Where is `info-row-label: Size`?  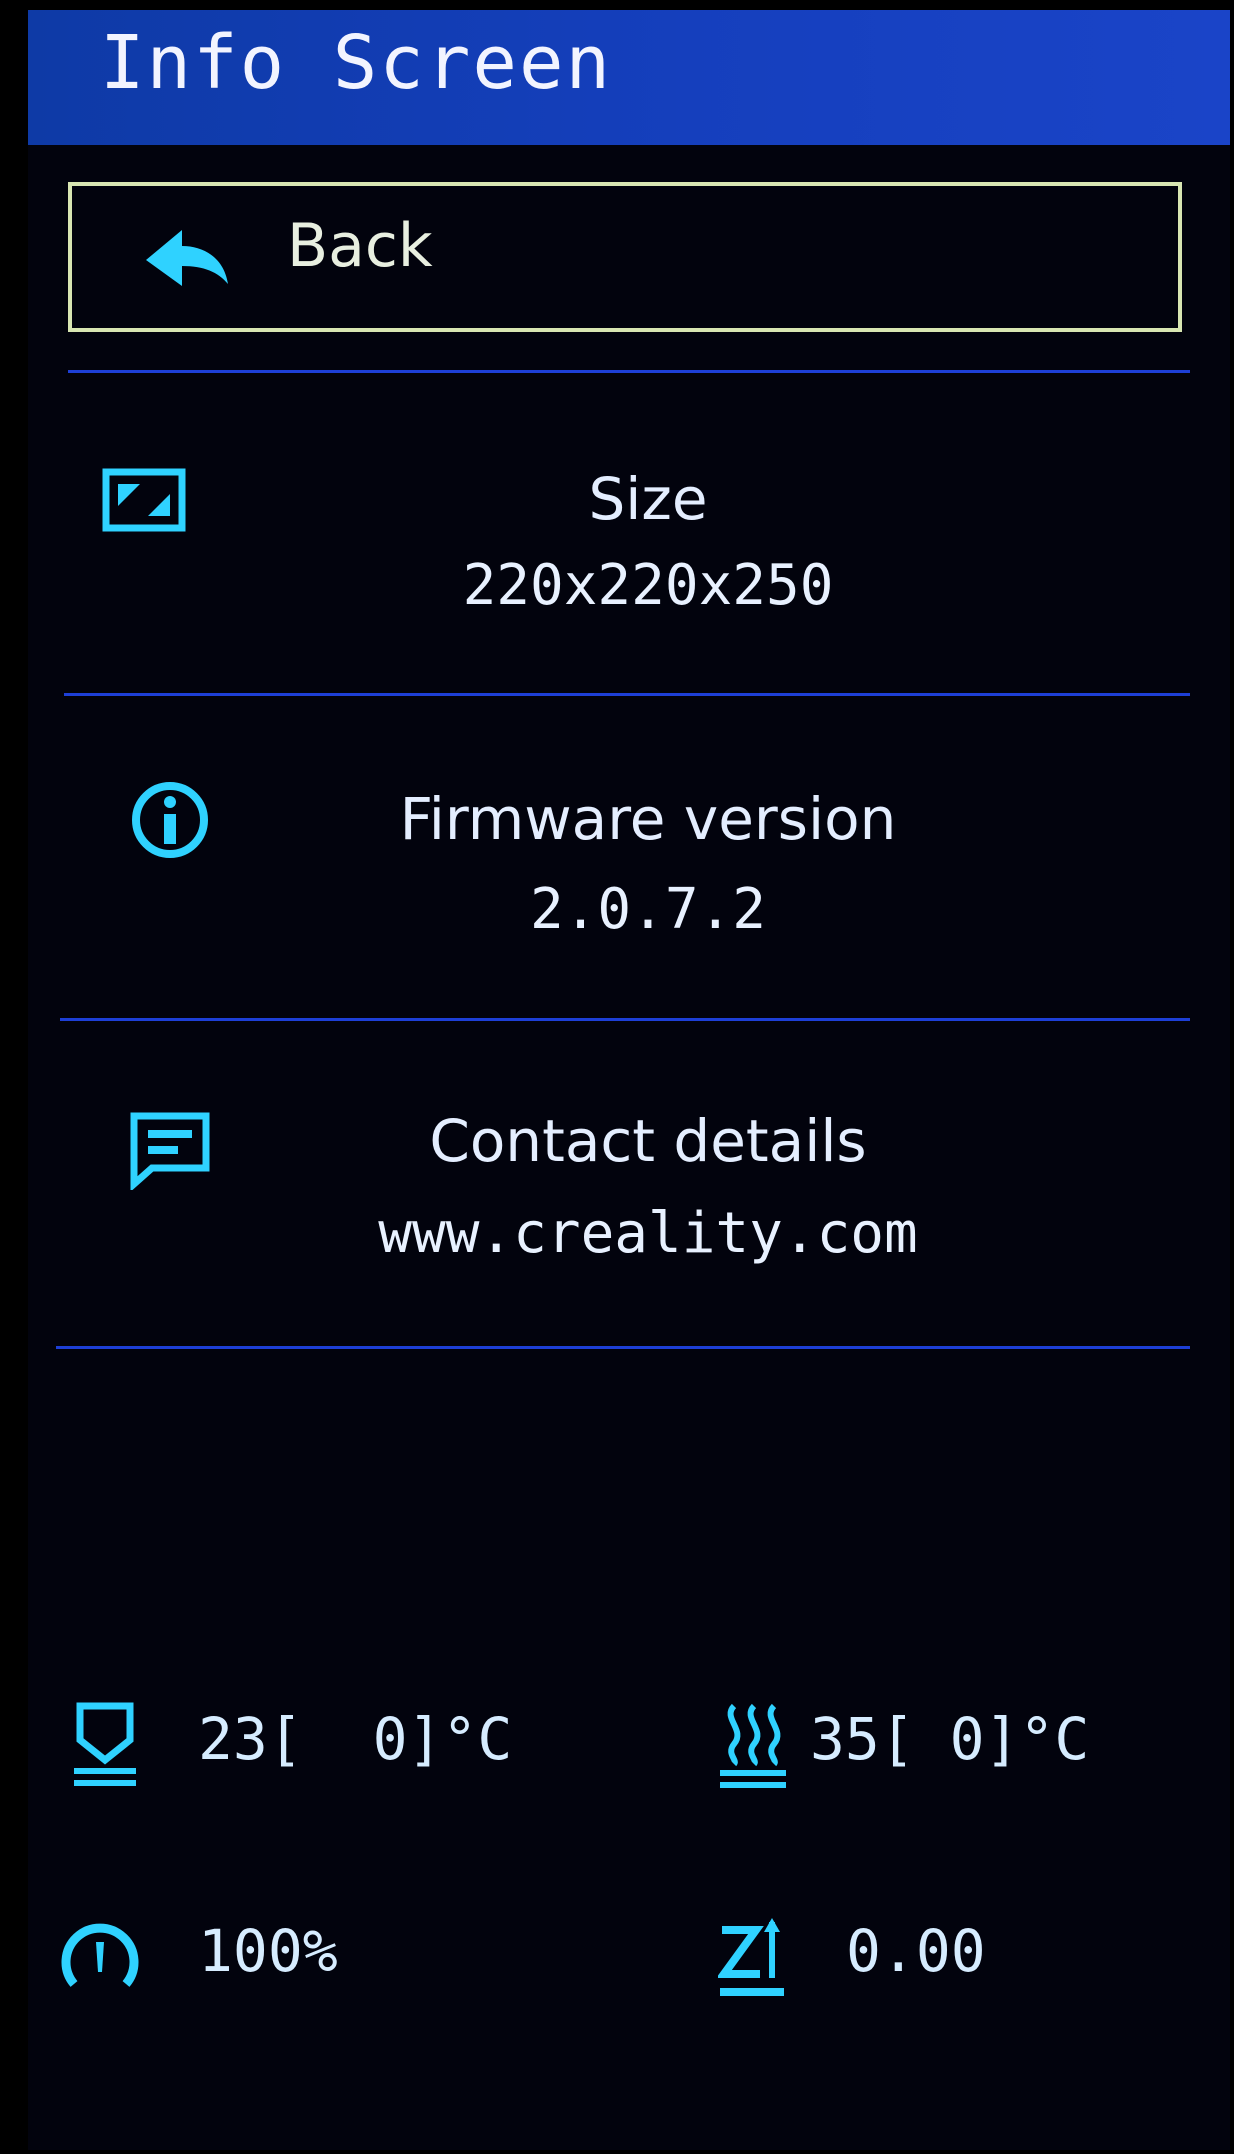 info-row-label: Size is located at coordinates (648, 499).